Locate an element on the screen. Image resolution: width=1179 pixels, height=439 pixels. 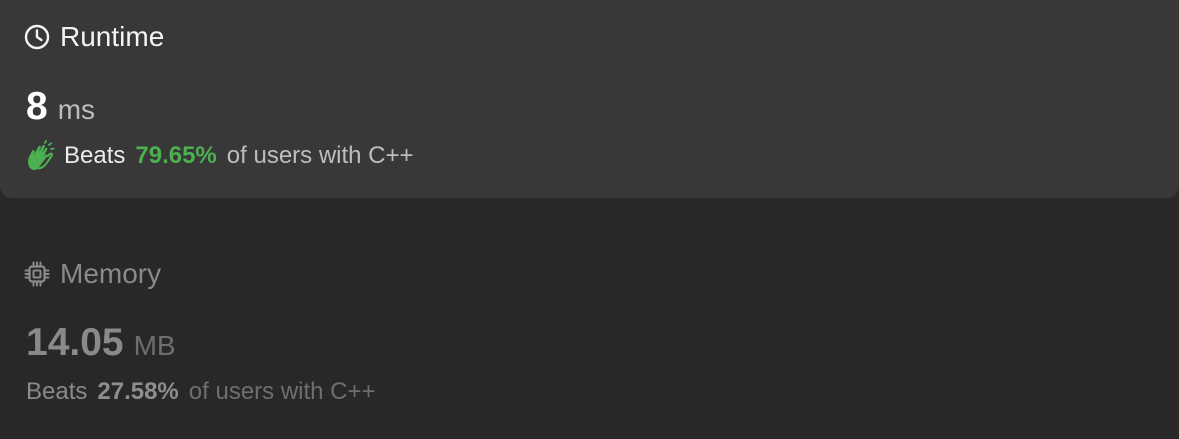
runtime-beats-percent: 79.65% is located at coordinates (176, 155).